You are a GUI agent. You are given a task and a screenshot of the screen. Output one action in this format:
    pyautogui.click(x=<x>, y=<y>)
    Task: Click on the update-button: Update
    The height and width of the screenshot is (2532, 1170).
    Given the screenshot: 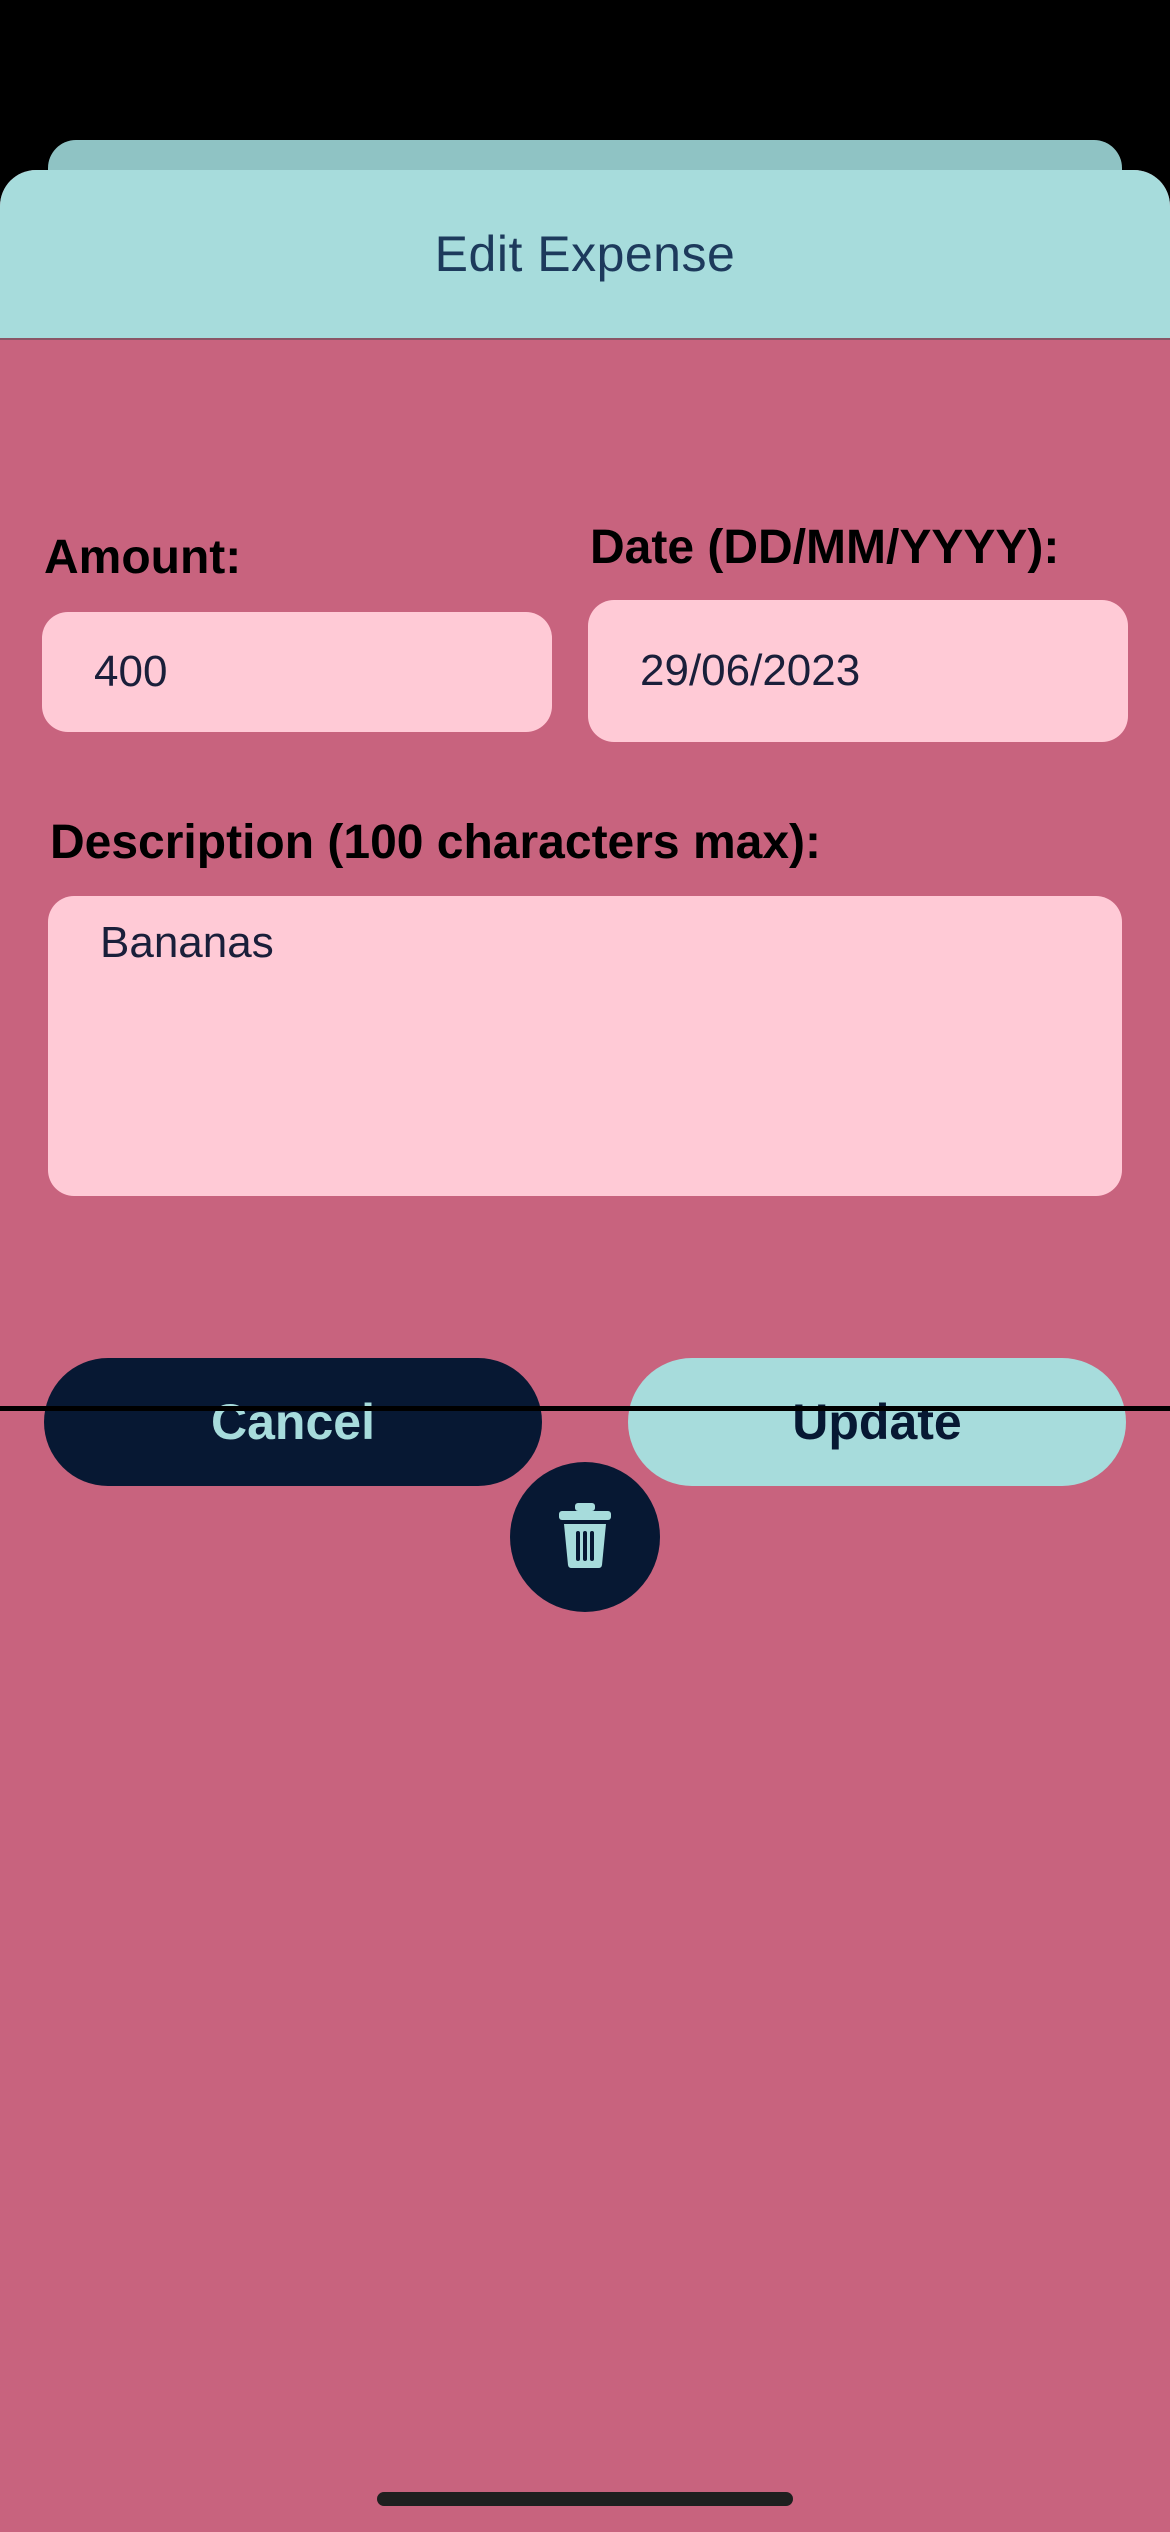 What is the action you would take?
    pyautogui.click(x=877, y=1422)
    